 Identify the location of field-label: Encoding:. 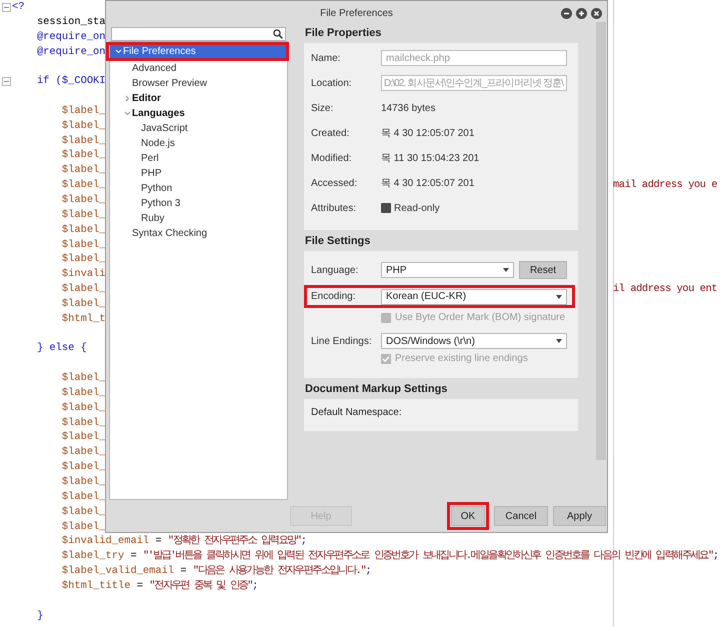
(333, 296).